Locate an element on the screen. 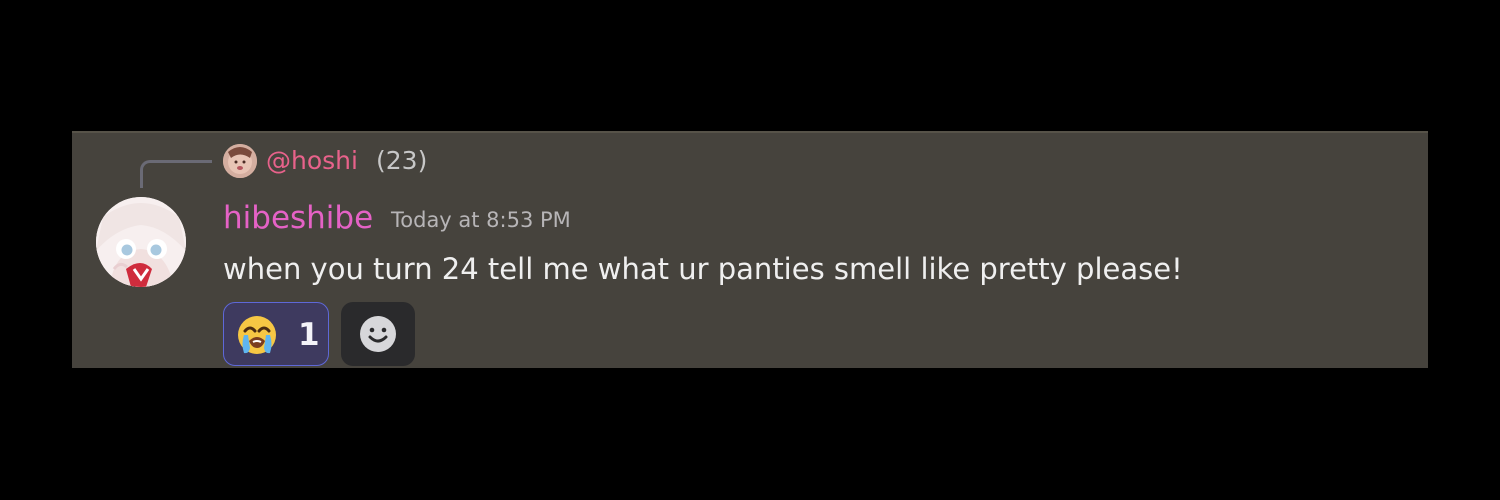  user-avatar-image is located at coordinates (141, 242).